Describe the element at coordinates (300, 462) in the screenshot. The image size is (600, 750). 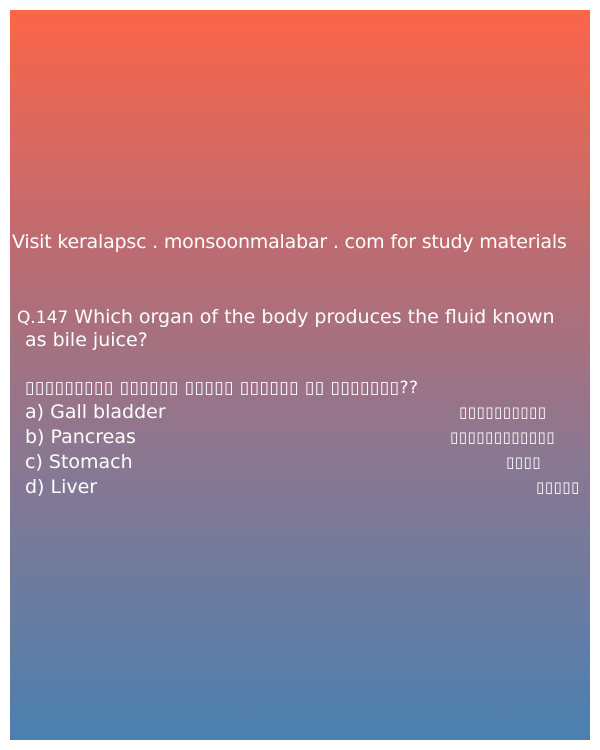
I see `option-c: c) Stomach ▯▯▯▯` at that location.